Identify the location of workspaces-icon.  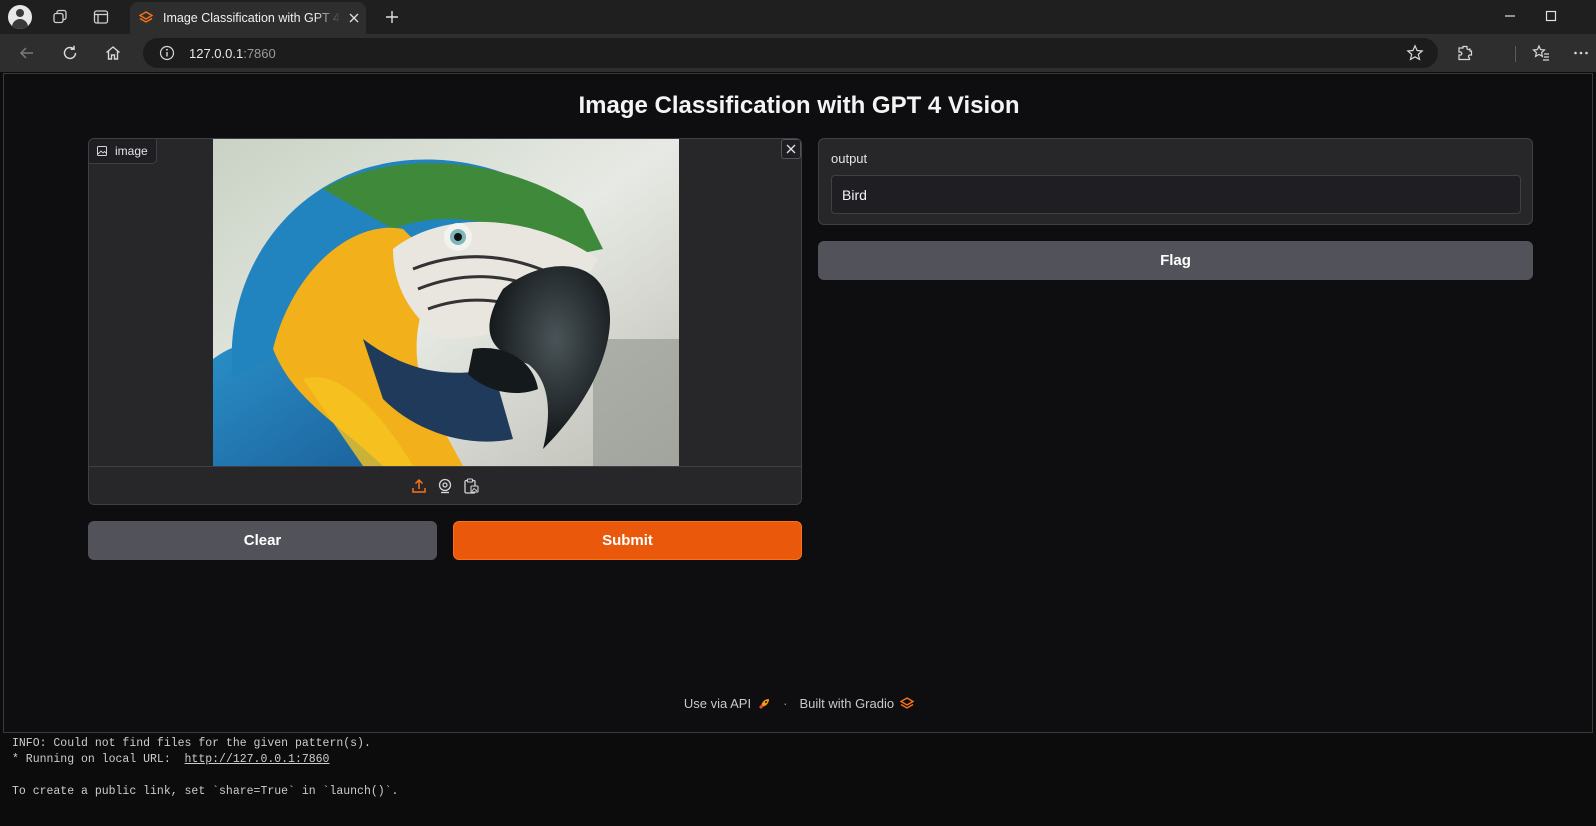
(60, 17).